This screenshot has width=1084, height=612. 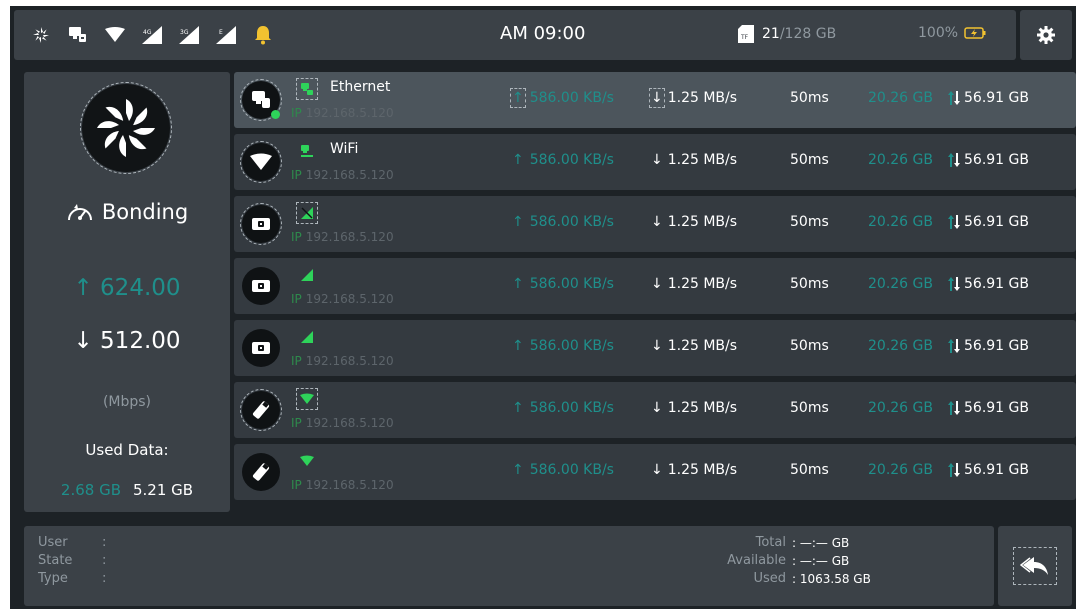 I want to click on sd-card-icon: TF, so click(x=746, y=34).